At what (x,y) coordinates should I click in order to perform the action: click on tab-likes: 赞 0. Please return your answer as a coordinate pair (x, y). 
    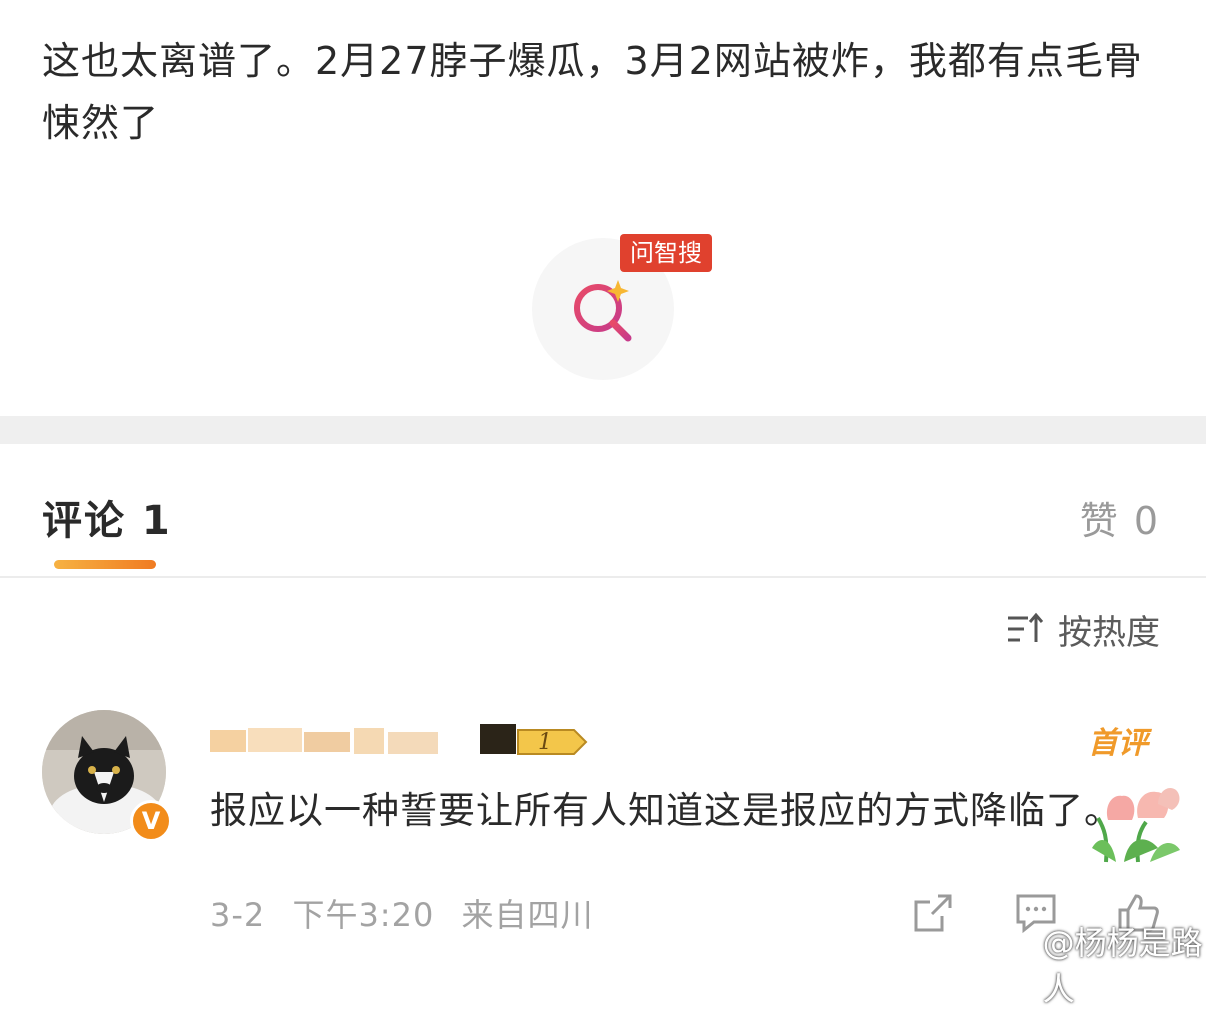
    Looking at the image, I should click on (1120, 517).